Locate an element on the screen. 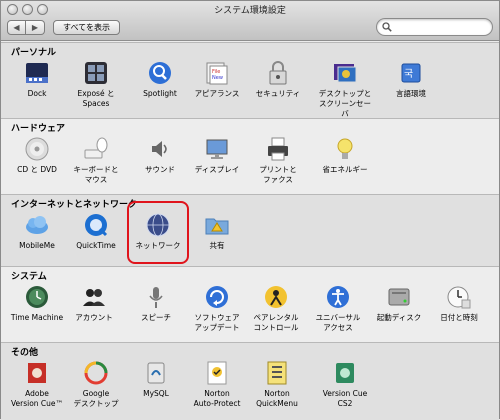 Image resolution: width=500 pixels, height=420 pixels. speech-icon is located at coordinates (156, 297).